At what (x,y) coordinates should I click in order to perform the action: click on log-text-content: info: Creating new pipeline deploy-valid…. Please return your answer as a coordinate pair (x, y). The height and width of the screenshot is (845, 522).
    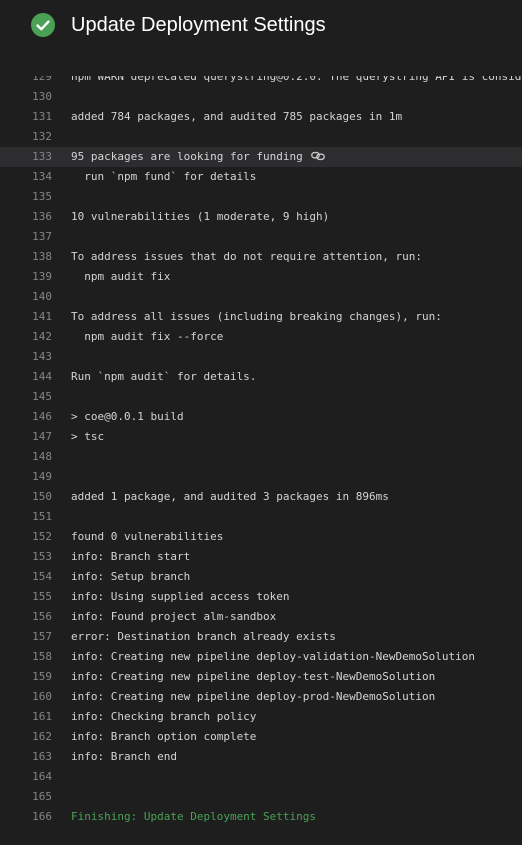
    Looking at the image, I should click on (273, 656).